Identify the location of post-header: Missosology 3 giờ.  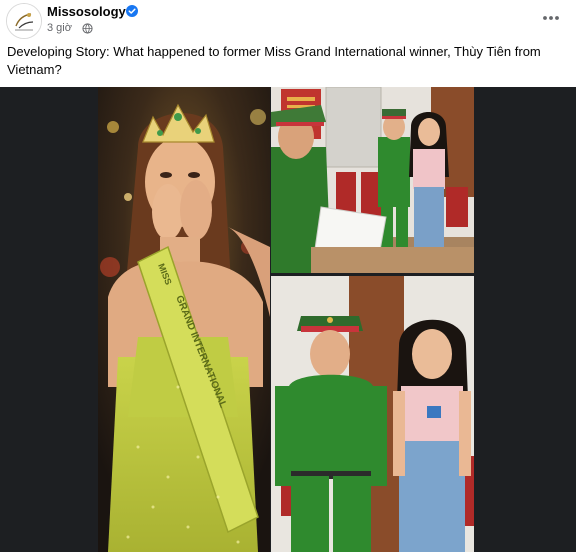
(288, 20).